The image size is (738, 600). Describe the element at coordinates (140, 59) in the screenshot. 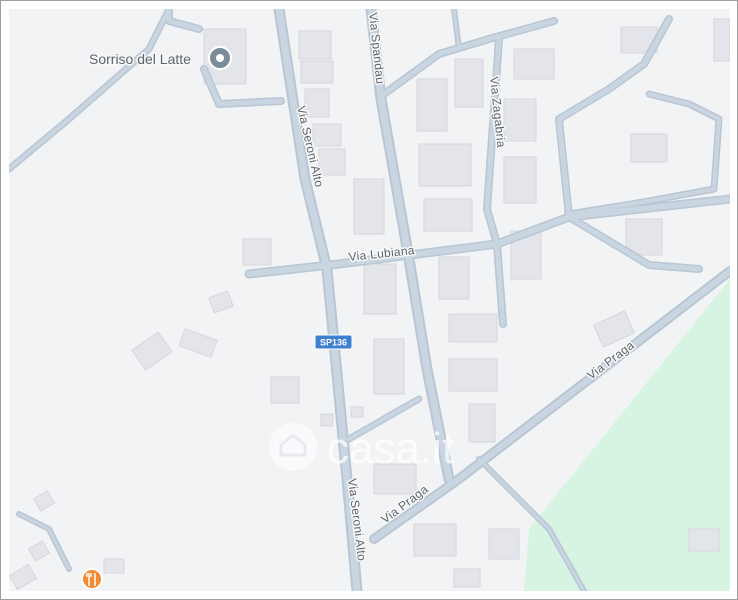

I see `poi-label: Sorriso del Latte` at that location.